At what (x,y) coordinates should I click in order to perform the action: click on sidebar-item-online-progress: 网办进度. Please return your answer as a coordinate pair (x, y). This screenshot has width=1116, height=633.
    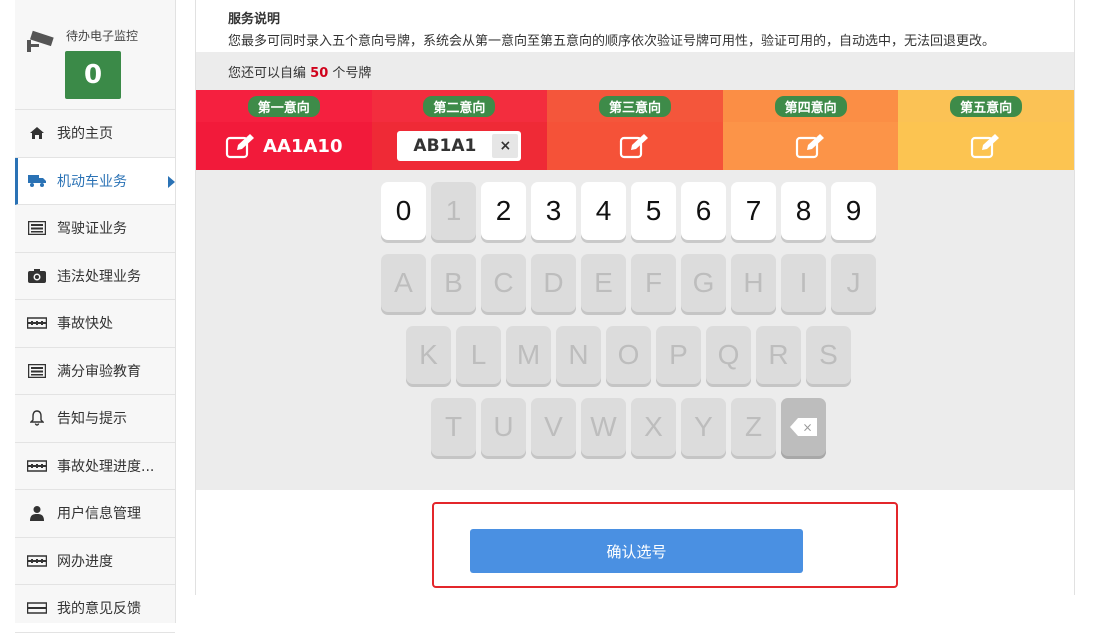
    Looking at the image, I should click on (95, 561).